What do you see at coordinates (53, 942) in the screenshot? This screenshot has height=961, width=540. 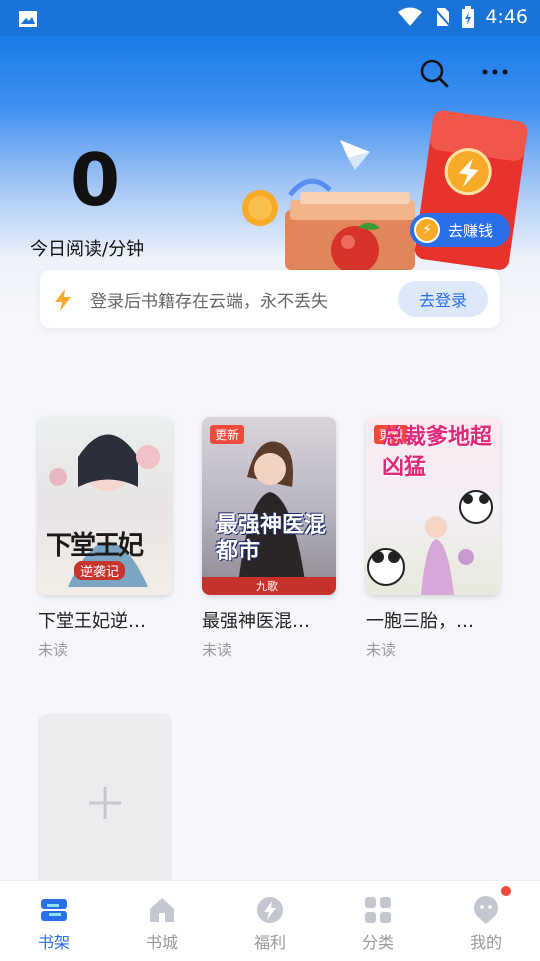 I see `tab-label: 书架` at bounding box center [53, 942].